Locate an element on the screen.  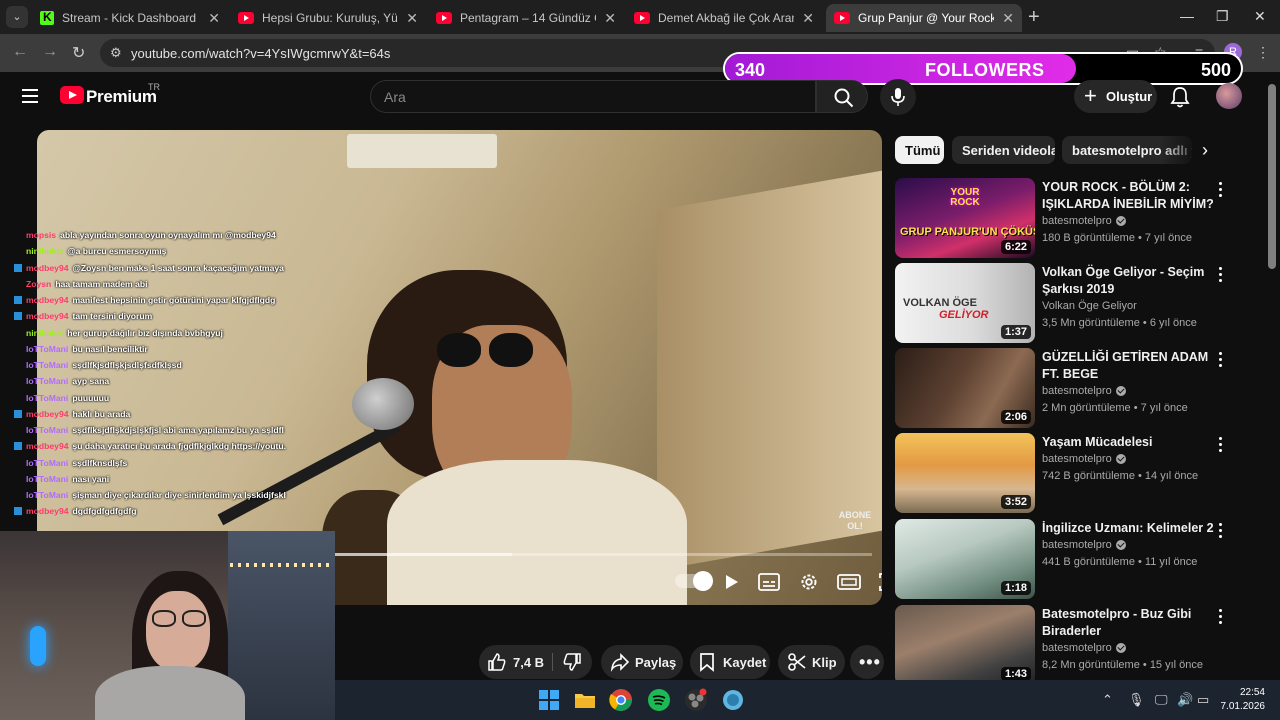
site-info-icon: ⚙ is located at coordinates (116, 53).